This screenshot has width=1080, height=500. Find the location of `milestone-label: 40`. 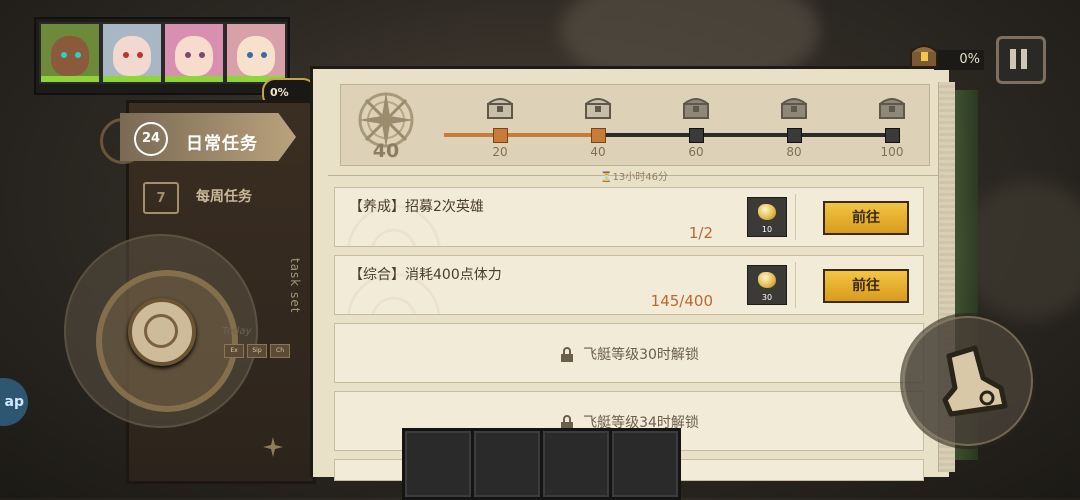

milestone-label: 40 is located at coordinates (598, 152).